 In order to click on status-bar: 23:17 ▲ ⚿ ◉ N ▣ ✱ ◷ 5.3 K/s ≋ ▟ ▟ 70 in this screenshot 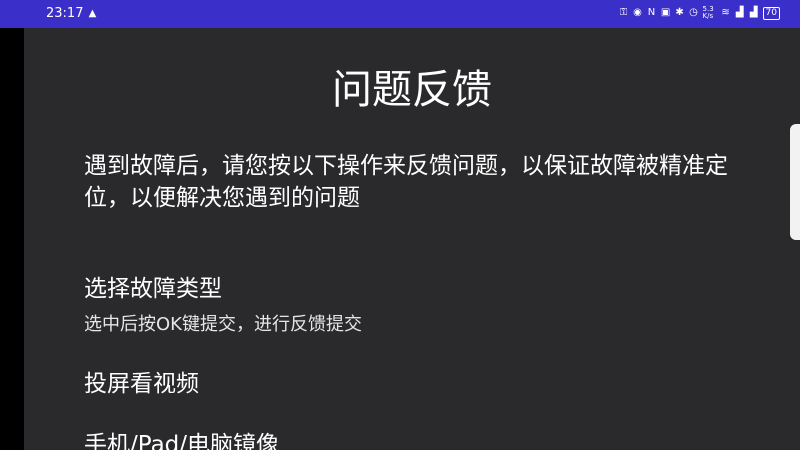, I will do `click(400, 14)`.